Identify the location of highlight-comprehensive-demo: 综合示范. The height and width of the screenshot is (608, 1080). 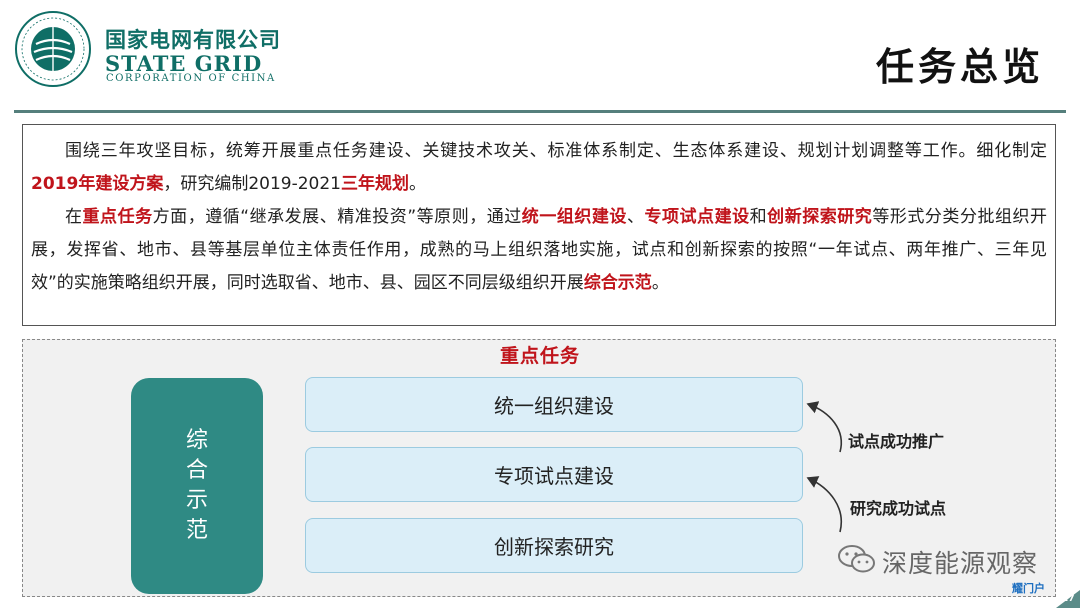
(617, 283).